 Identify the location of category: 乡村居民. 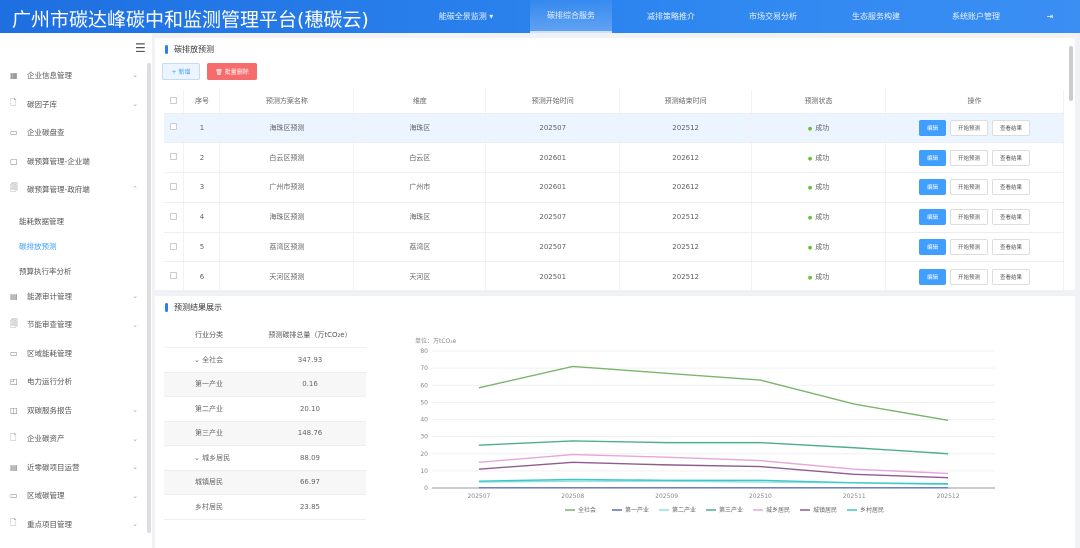
(209, 507).